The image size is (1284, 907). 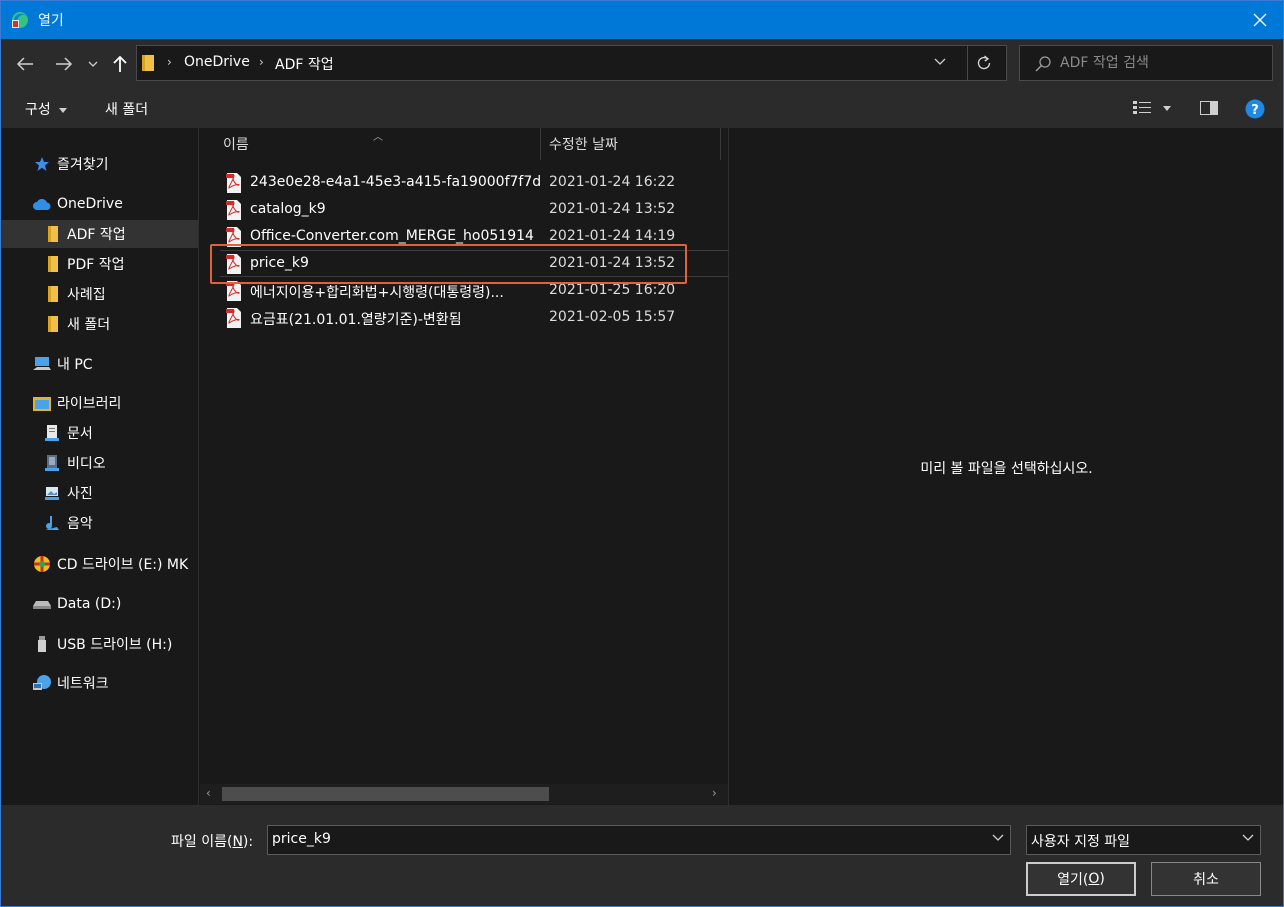 I want to click on view-options-icon, so click(x=1142, y=108).